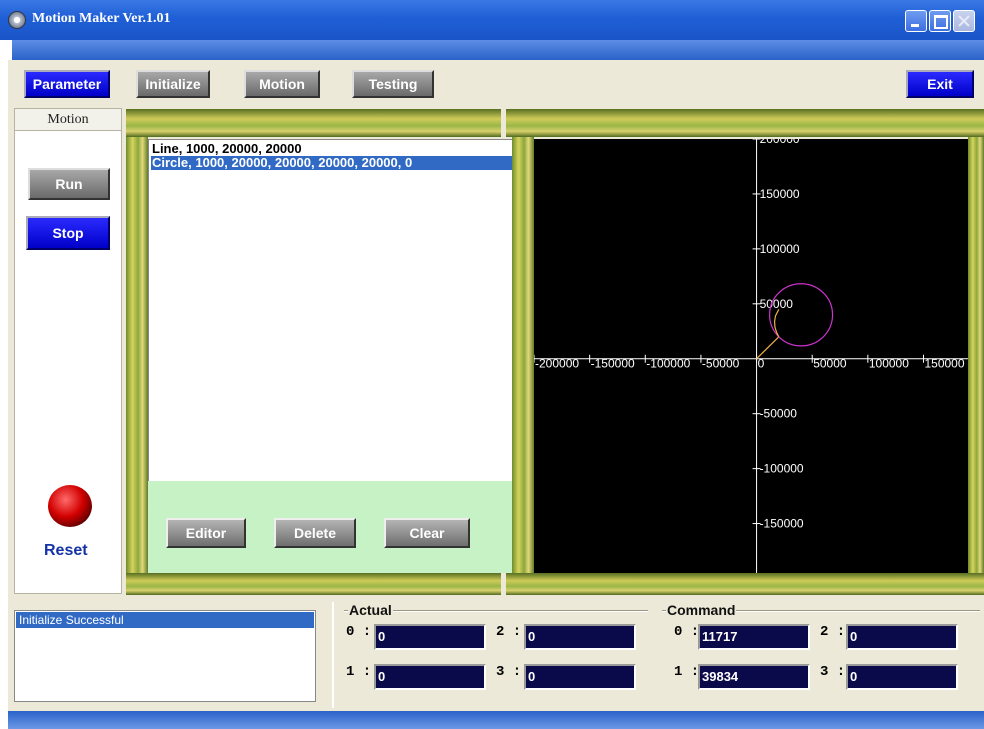 This screenshot has height=729, width=984. Describe the element at coordinates (430, 677) in the screenshot. I see `actual-value-1: 0` at that location.